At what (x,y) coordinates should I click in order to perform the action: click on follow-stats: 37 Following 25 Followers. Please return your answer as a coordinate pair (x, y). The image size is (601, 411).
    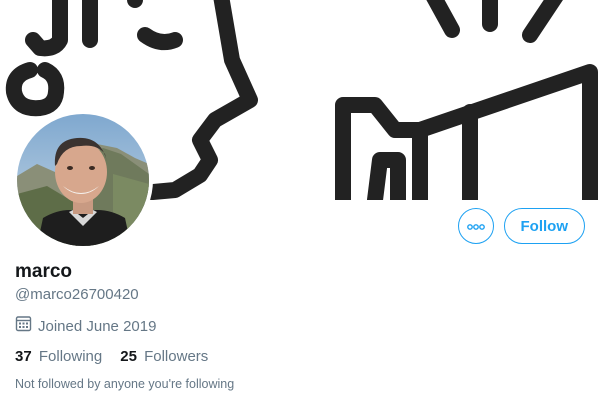
    Looking at the image, I should click on (124, 357).